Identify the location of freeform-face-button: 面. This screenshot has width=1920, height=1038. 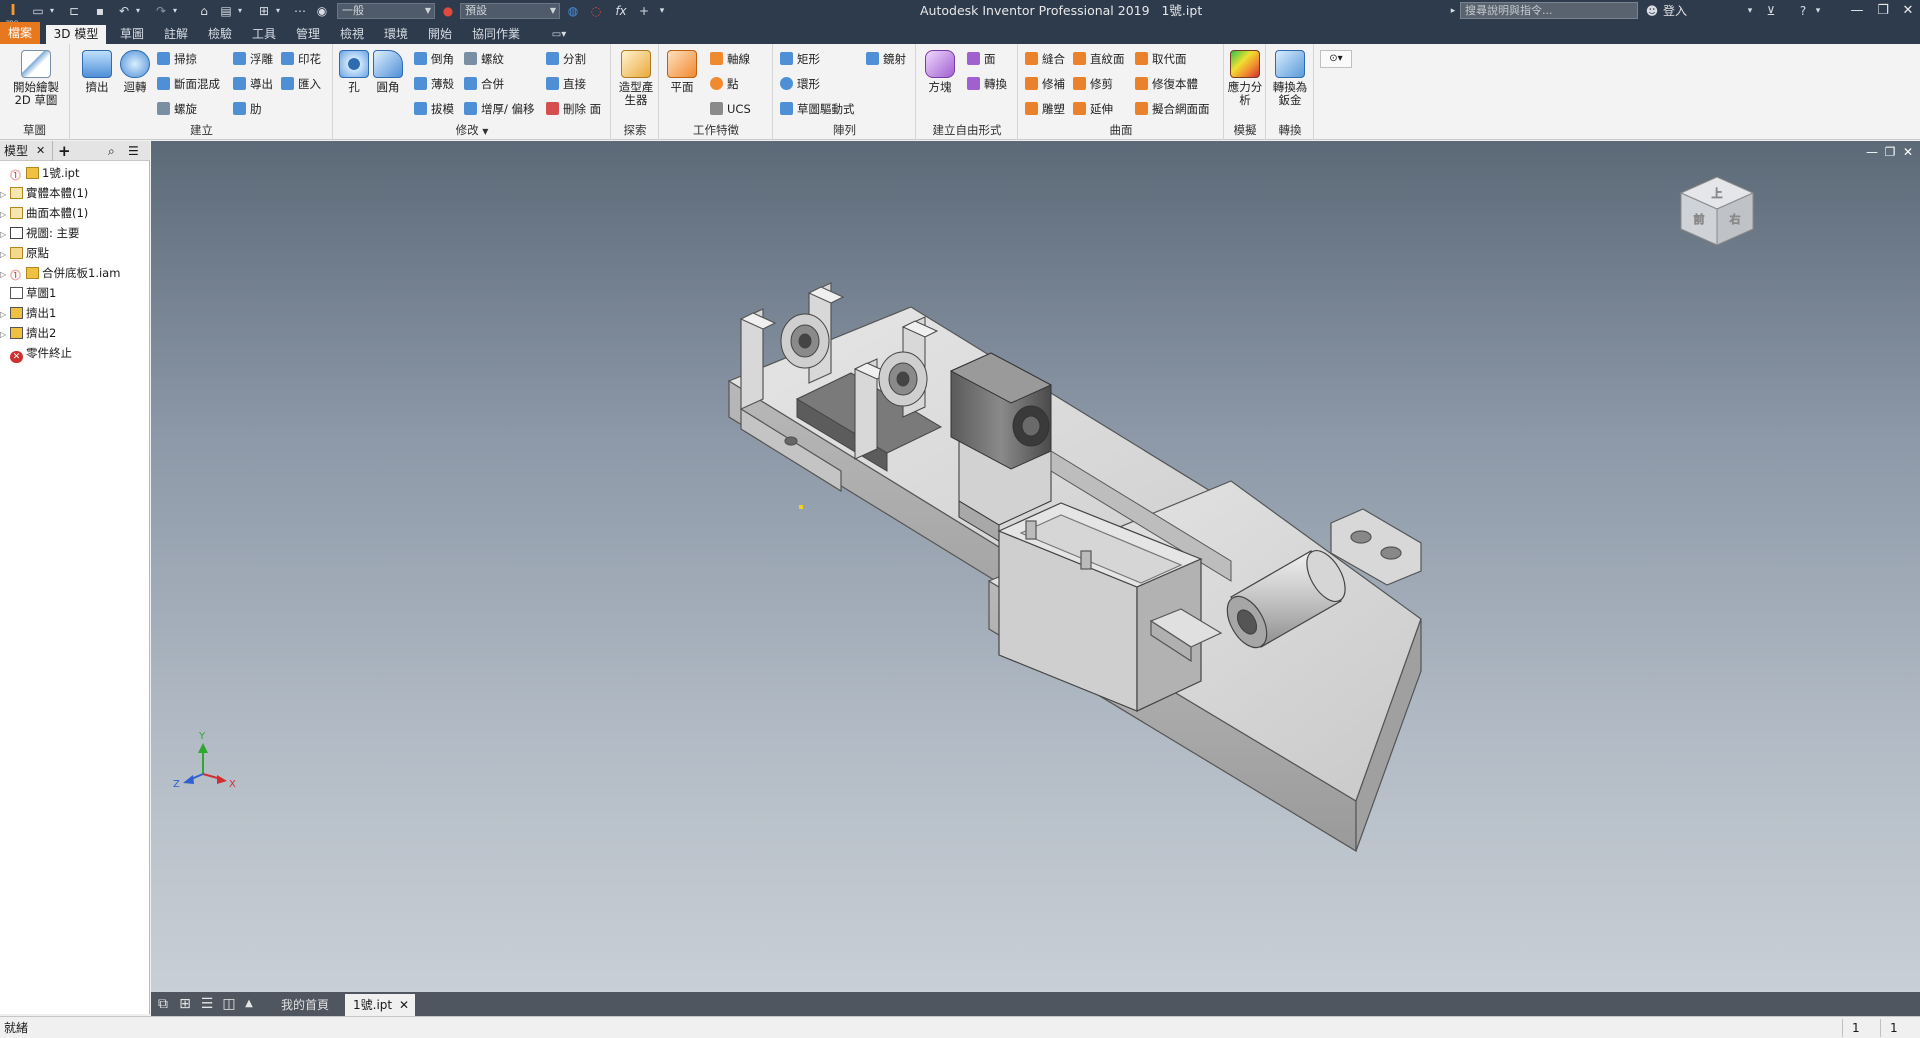
(981, 59).